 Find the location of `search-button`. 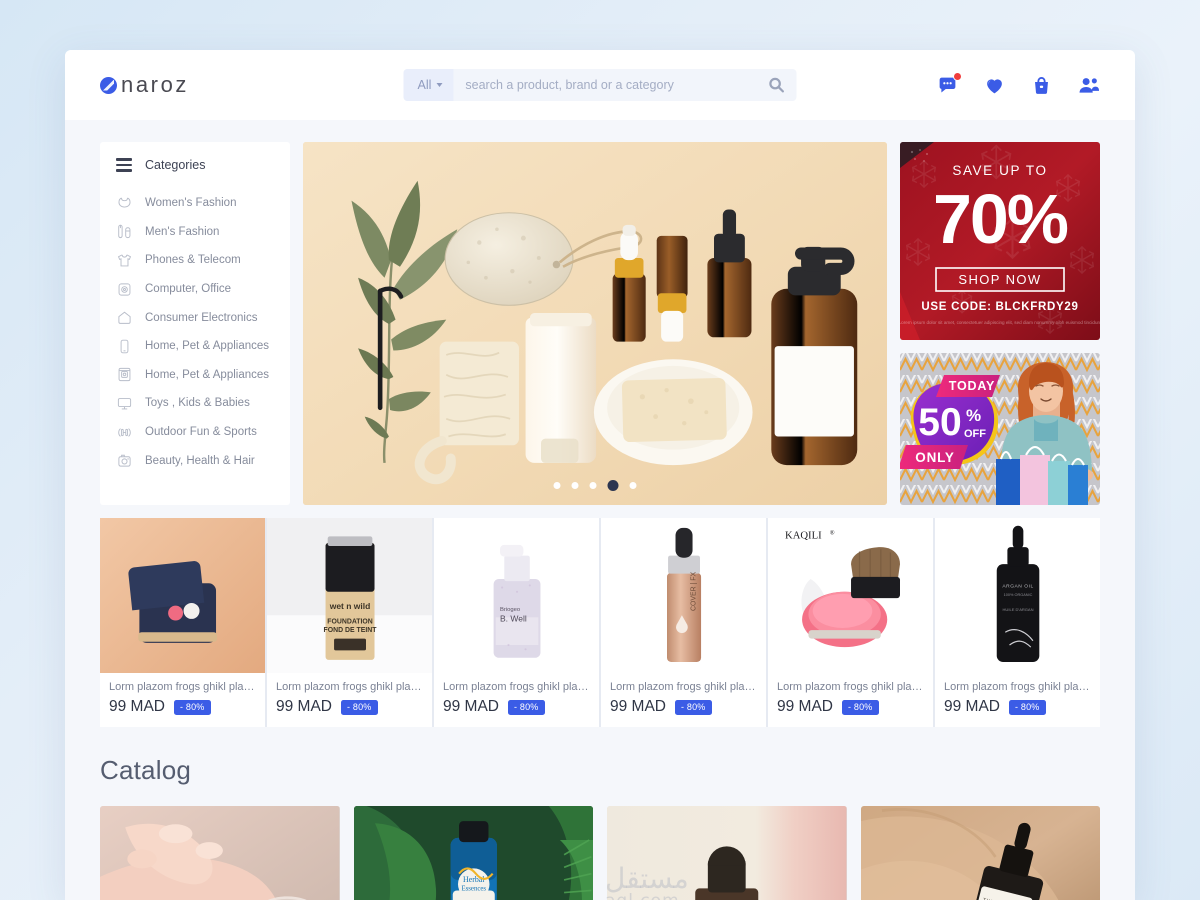

search-button is located at coordinates (781, 85).